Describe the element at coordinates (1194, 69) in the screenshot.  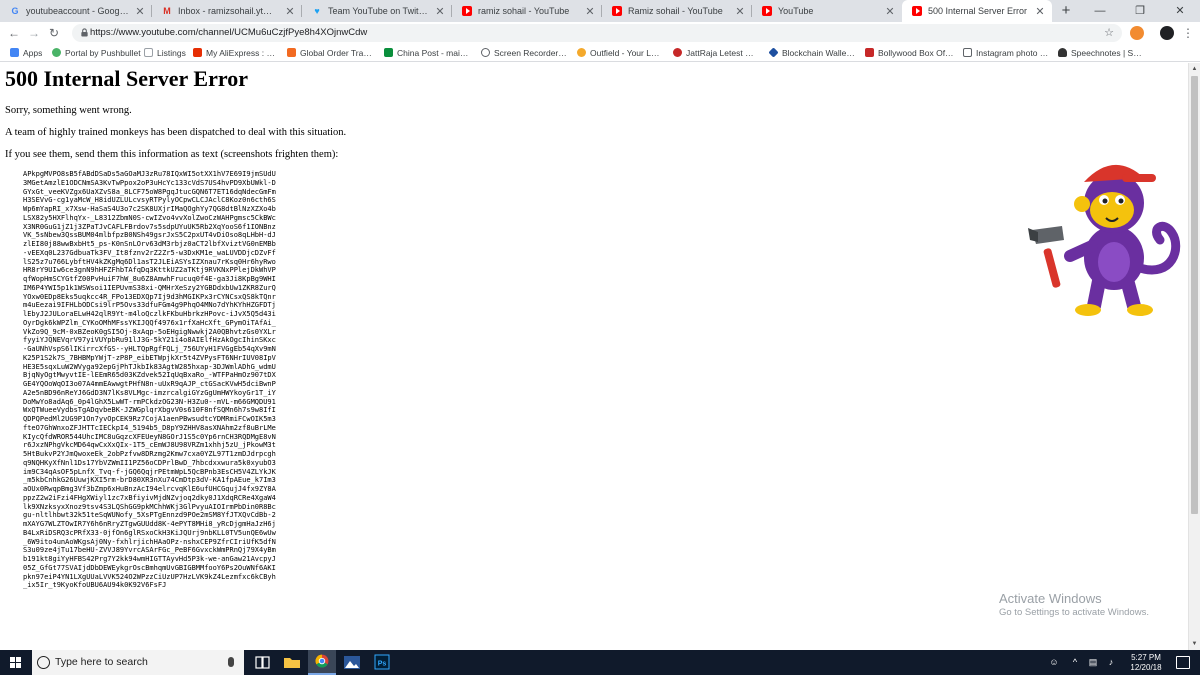
I see `scroll-up-icon: ▲` at that location.